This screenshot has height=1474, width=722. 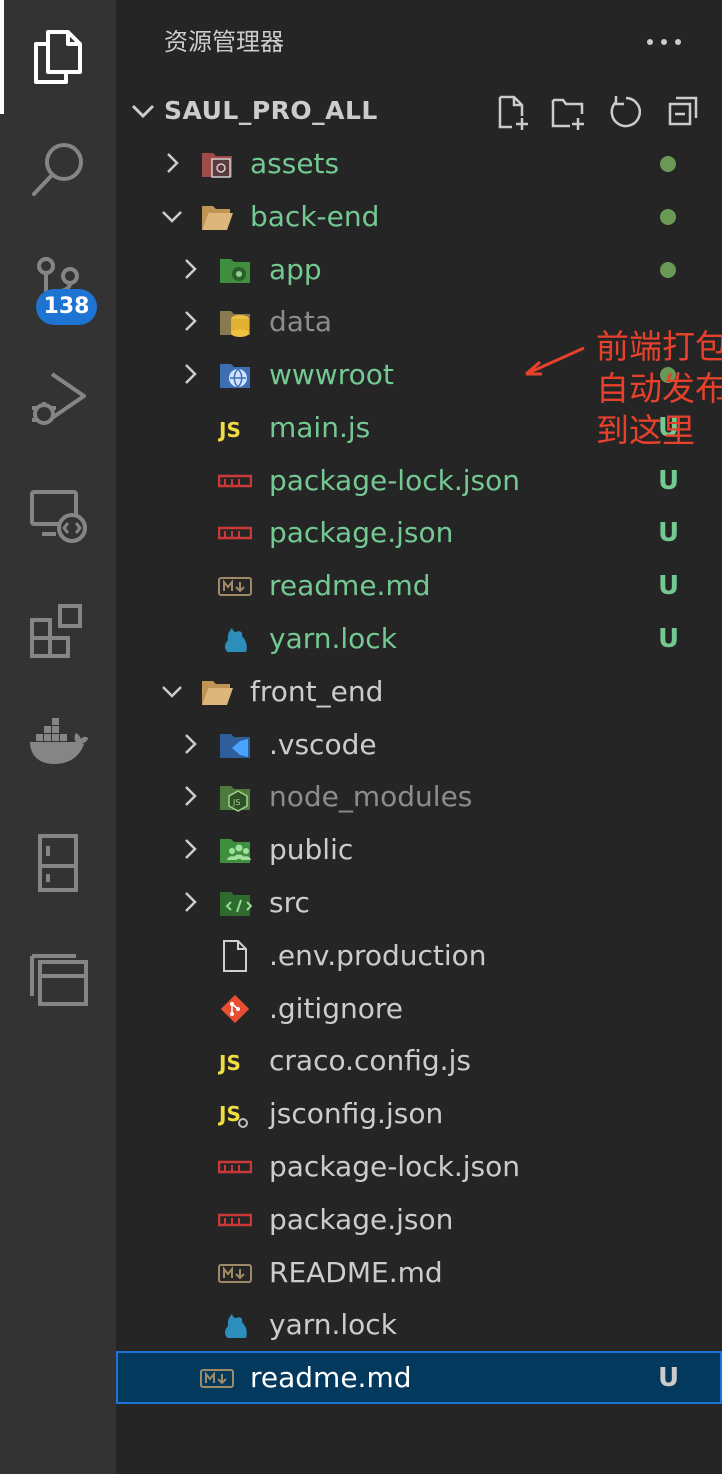 What do you see at coordinates (419, 744) in the screenshot?
I see `tree-item-vscode: .vscode` at bounding box center [419, 744].